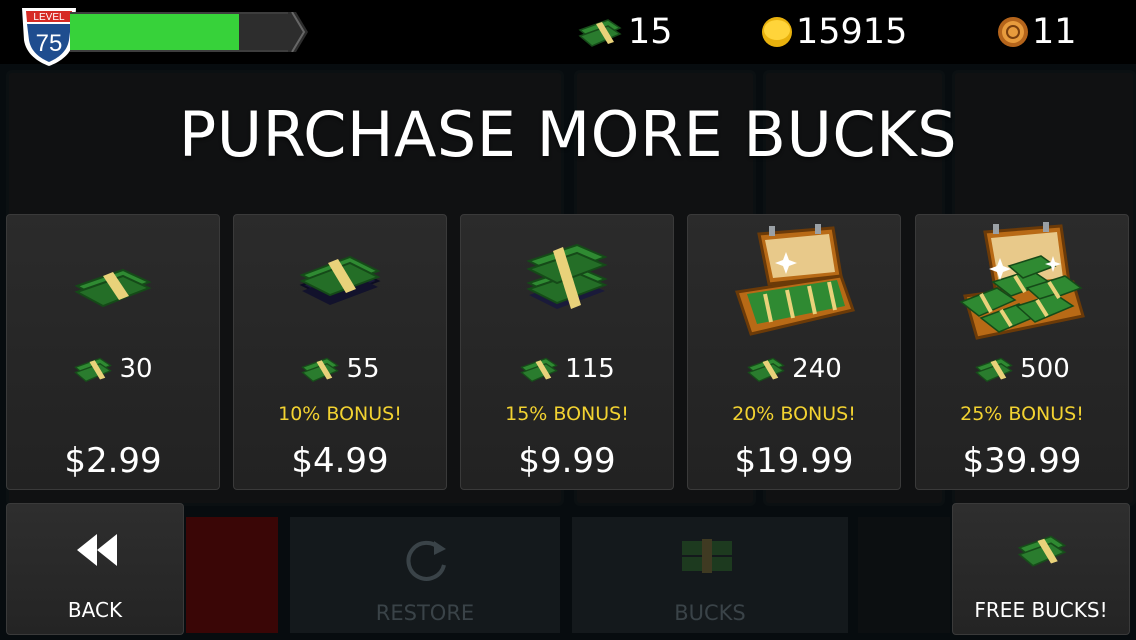  What do you see at coordinates (777, 32) in the screenshot?
I see `gold-coin-icon` at bounding box center [777, 32].